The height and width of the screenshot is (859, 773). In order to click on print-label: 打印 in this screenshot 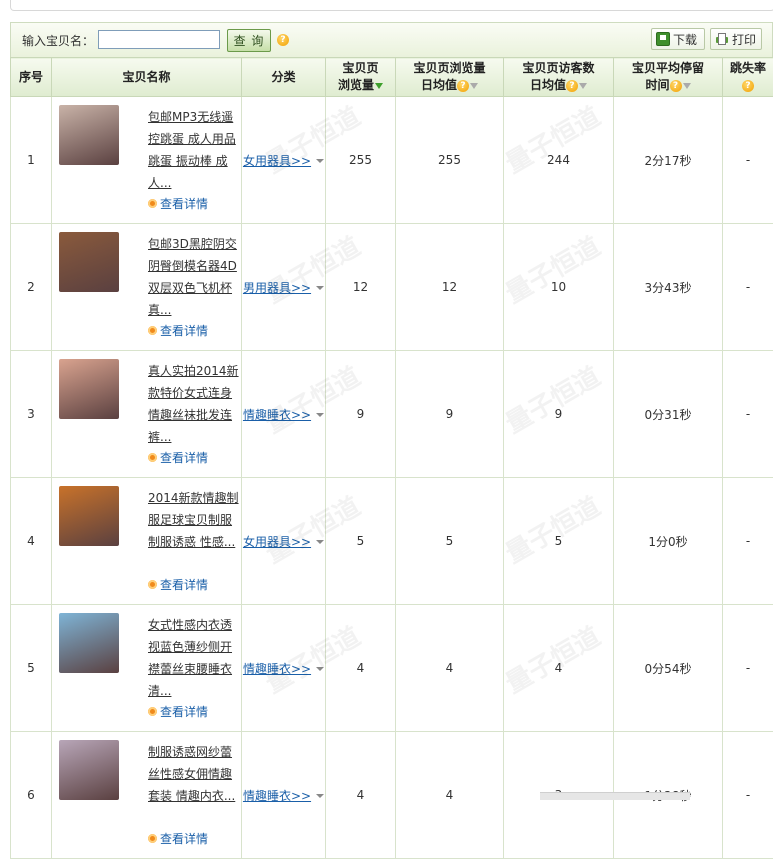, I will do `click(744, 39)`.